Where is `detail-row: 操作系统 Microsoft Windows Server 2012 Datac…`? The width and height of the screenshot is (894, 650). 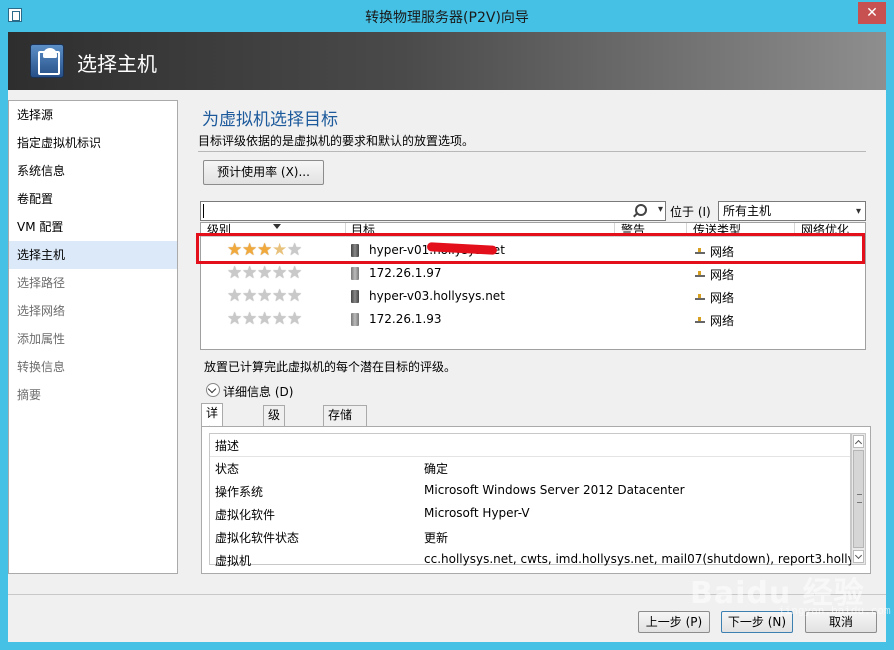 detail-row: 操作系统 Microsoft Windows Server 2012 Datac… is located at coordinates (530, 491).